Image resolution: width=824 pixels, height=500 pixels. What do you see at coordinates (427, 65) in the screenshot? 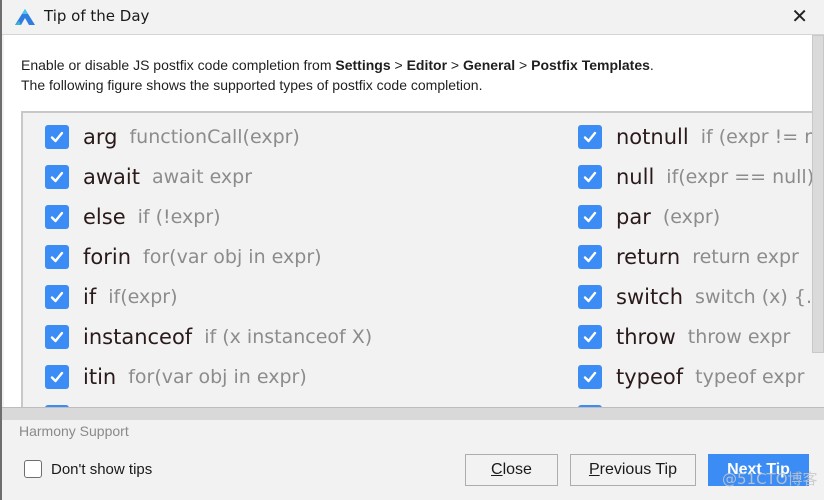
I see `path-editor: Editor` at bounding box center [427, 65].